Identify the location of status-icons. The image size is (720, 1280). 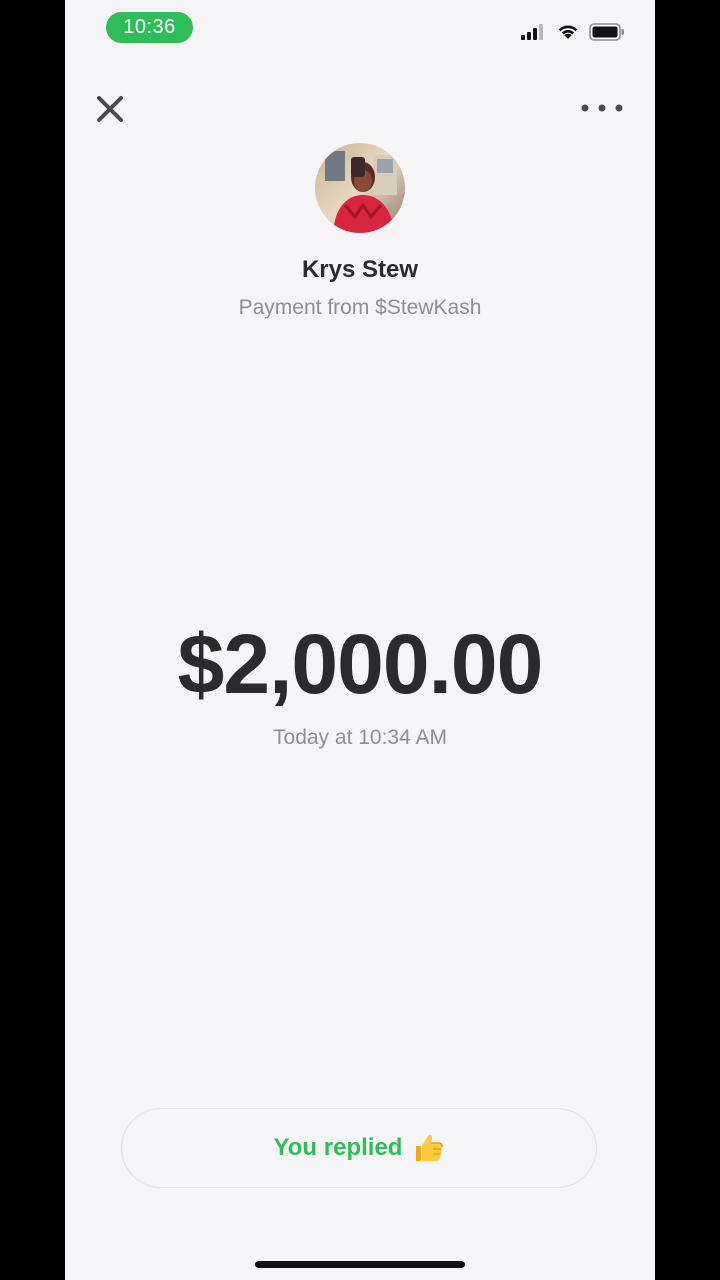
(573, 32).